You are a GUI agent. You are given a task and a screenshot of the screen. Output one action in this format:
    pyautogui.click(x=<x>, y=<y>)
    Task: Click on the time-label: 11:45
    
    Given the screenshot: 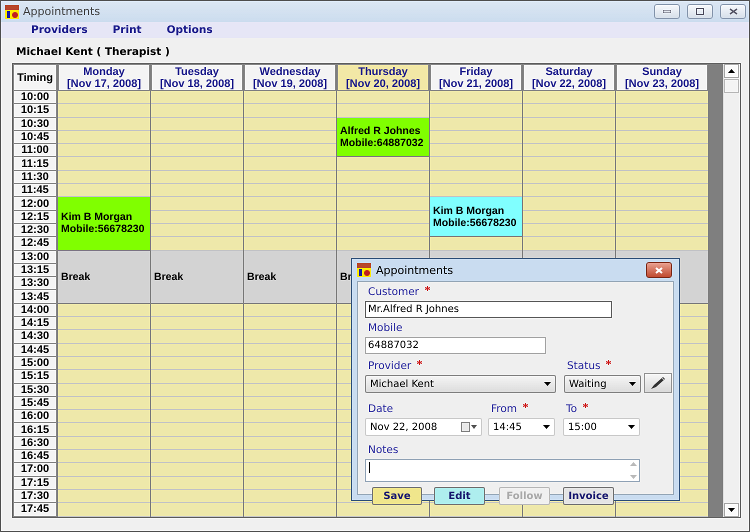 What is the action you would take?
    pyautogui.click(x=35, y=191)
    